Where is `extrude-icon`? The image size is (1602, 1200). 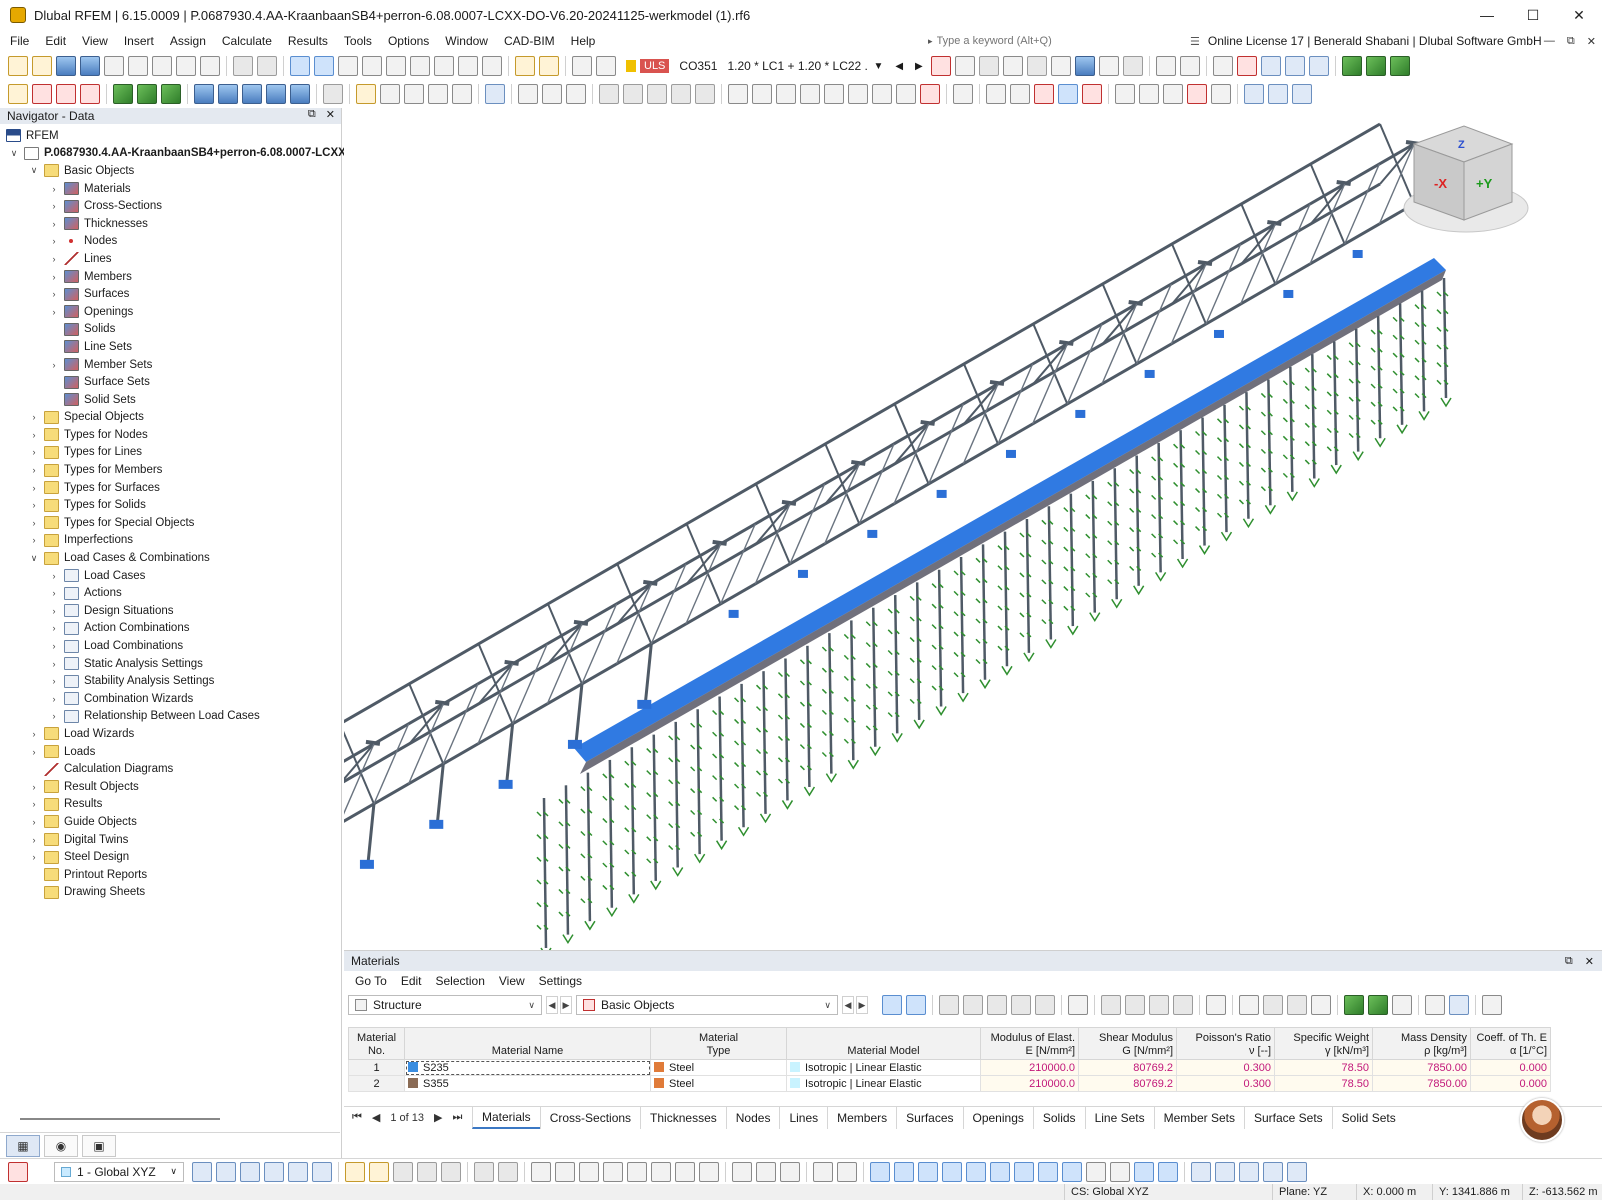
extrude-icon is located at coordinates (882, 94).